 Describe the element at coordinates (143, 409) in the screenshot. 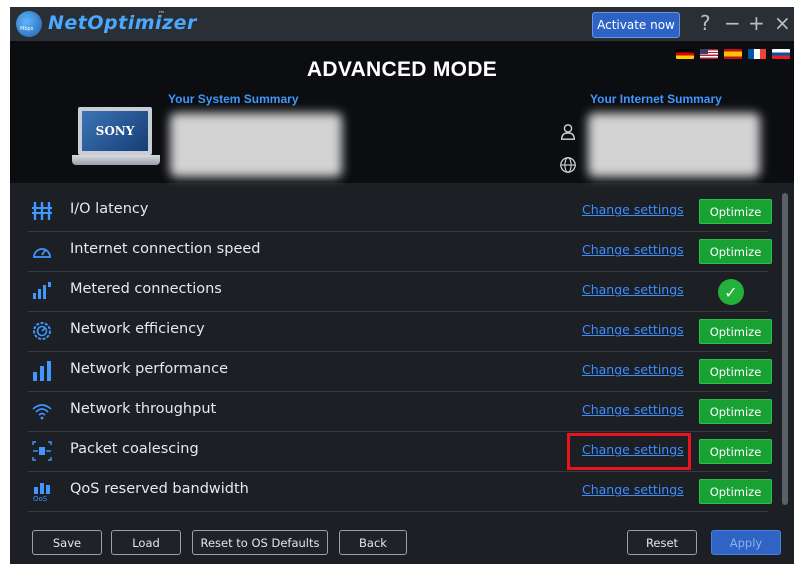

I see `row-label: Network throughput` at that location.